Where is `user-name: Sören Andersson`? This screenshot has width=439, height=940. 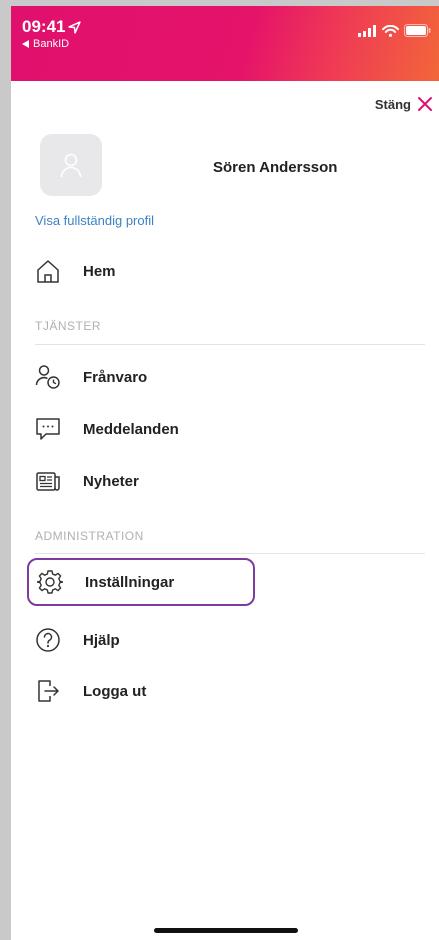
user-name: Sören Andersson is located at coordinates (275, 167).